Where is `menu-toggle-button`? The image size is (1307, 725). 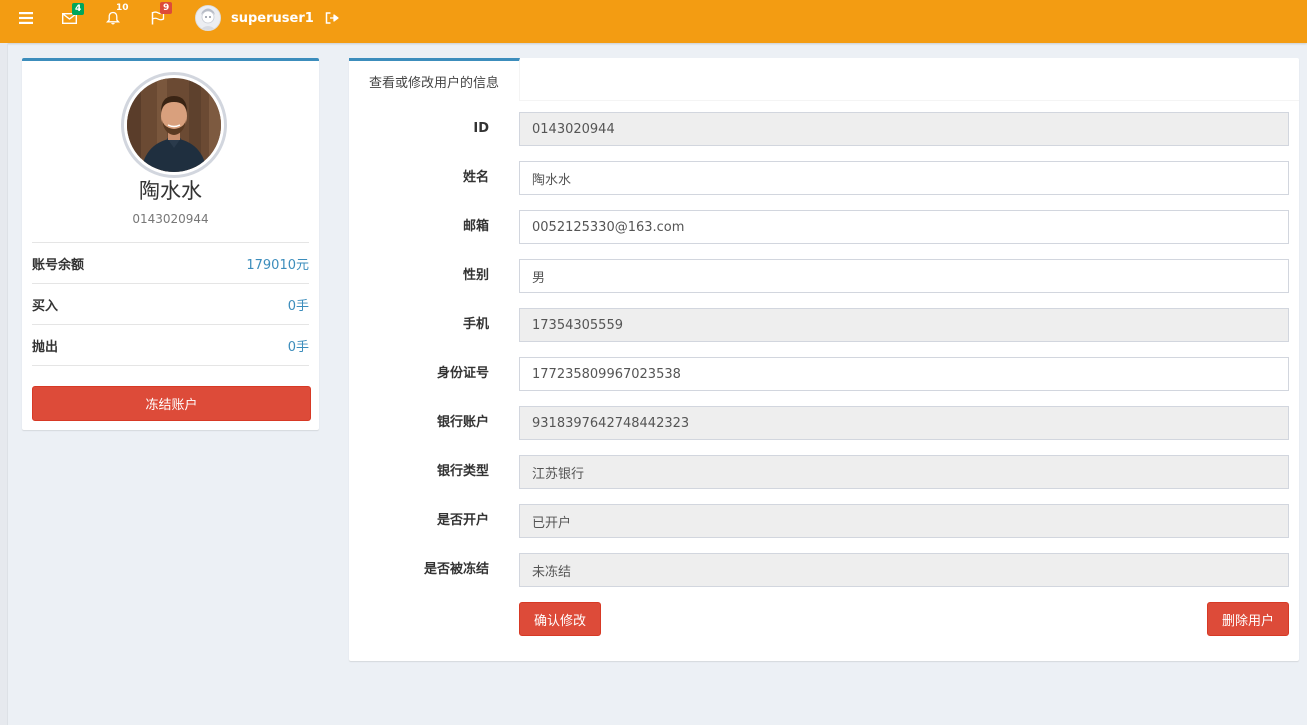
menu-toggle-button is located at coordinates (26, 18).